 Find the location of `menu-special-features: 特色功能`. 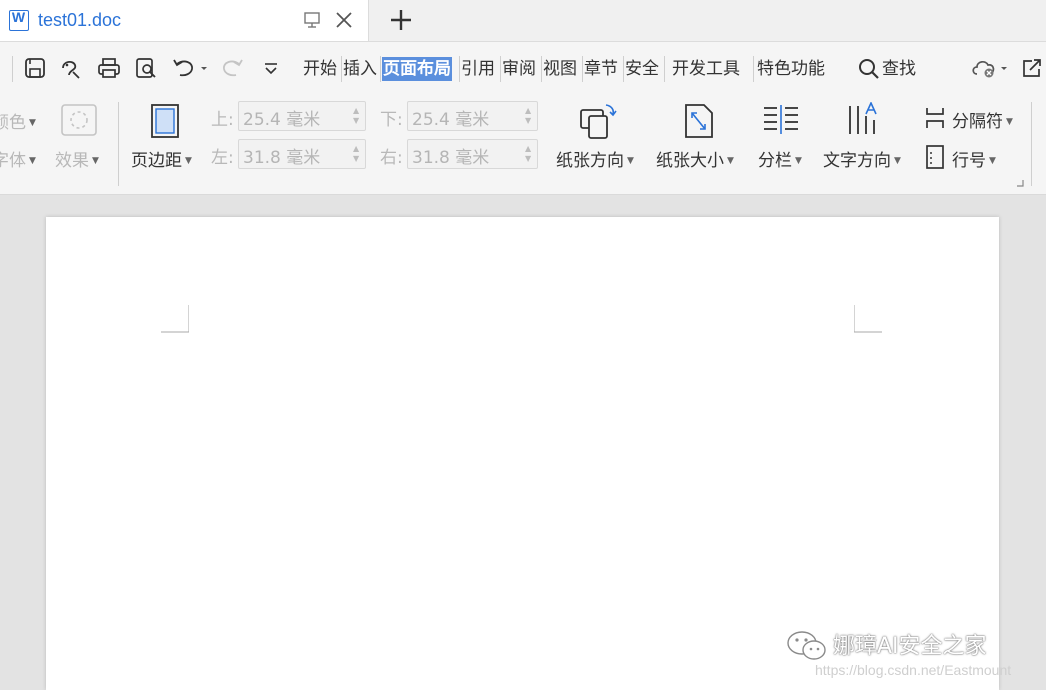

menu-special-features: 特色功能 is located at coordinates (791, 69).